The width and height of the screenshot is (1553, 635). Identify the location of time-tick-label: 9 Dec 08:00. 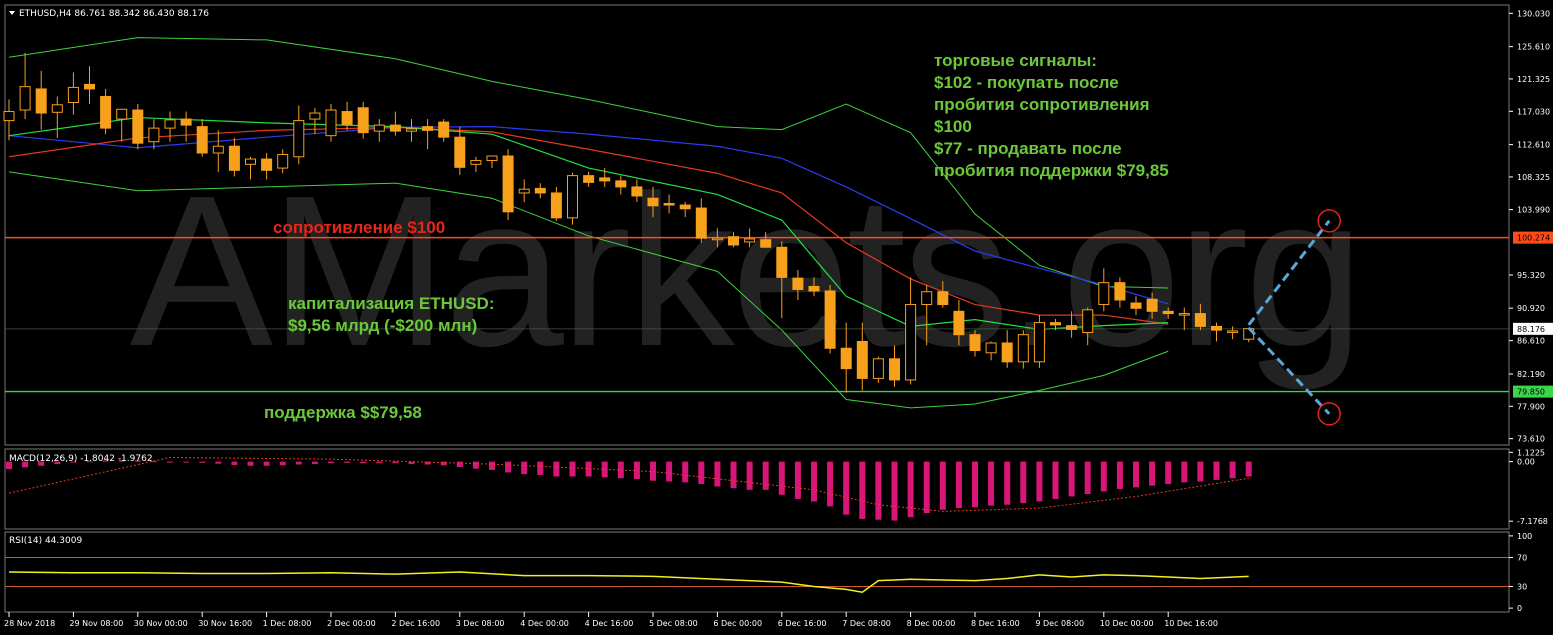
(1059, 623).